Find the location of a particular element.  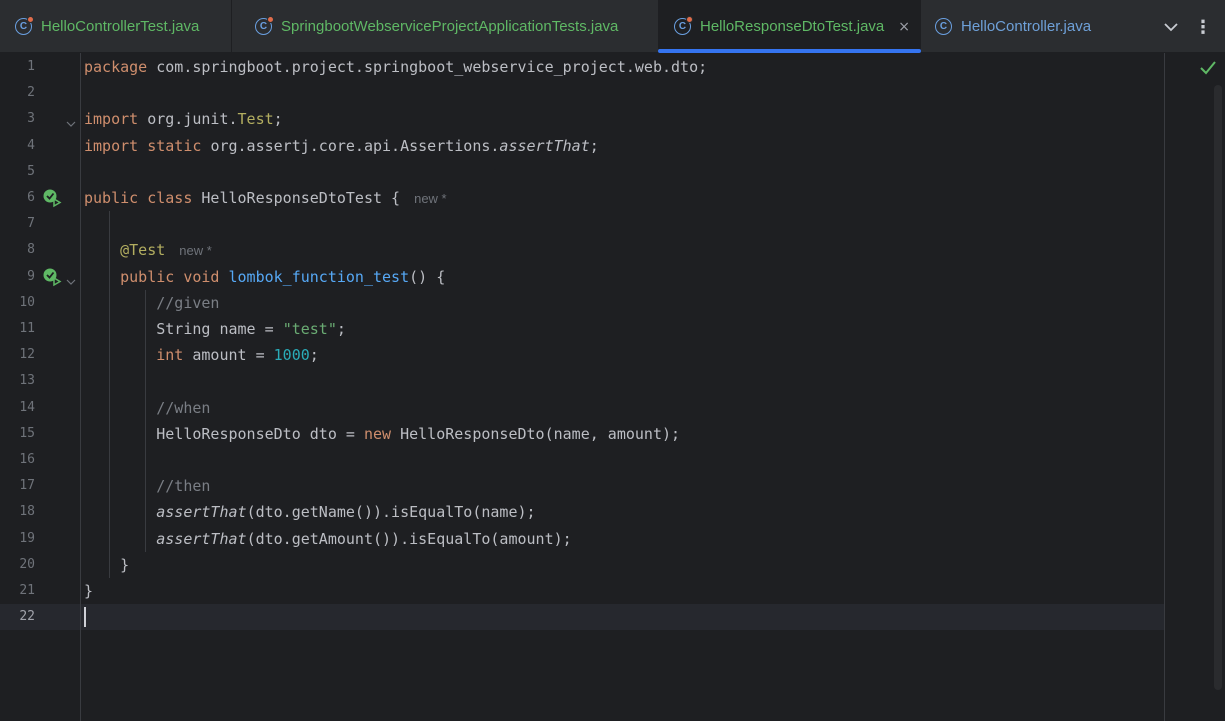

code-line: import org.junit.Test; is located at coordinates (183, 119).